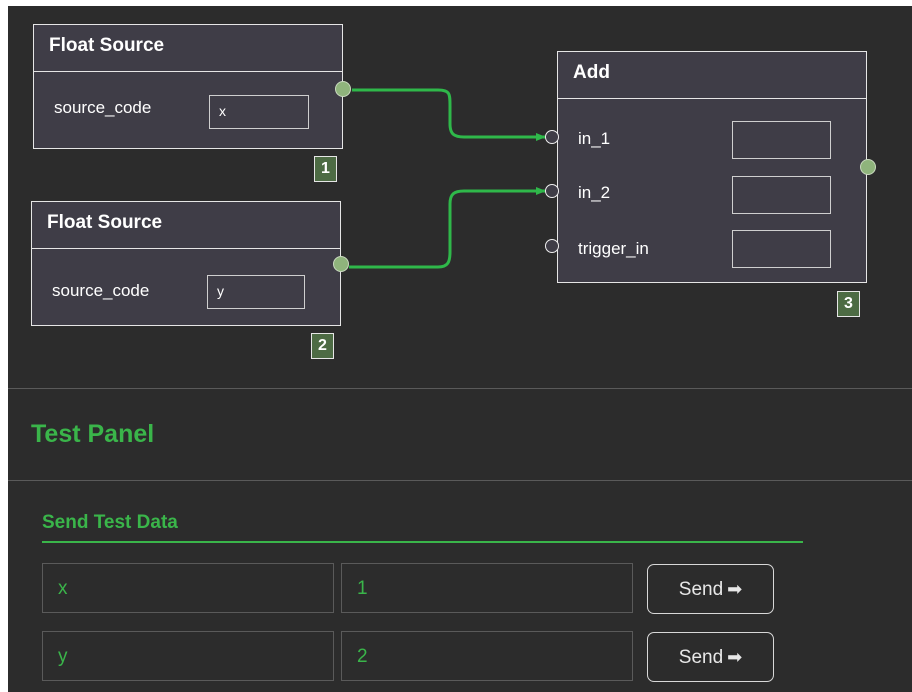 This screenshot has width=912, height=692. What do you see at coordinates (594, 138) in the screenshot?
I see `port-label-in-1: in_1` at bounding box center [594, 138].